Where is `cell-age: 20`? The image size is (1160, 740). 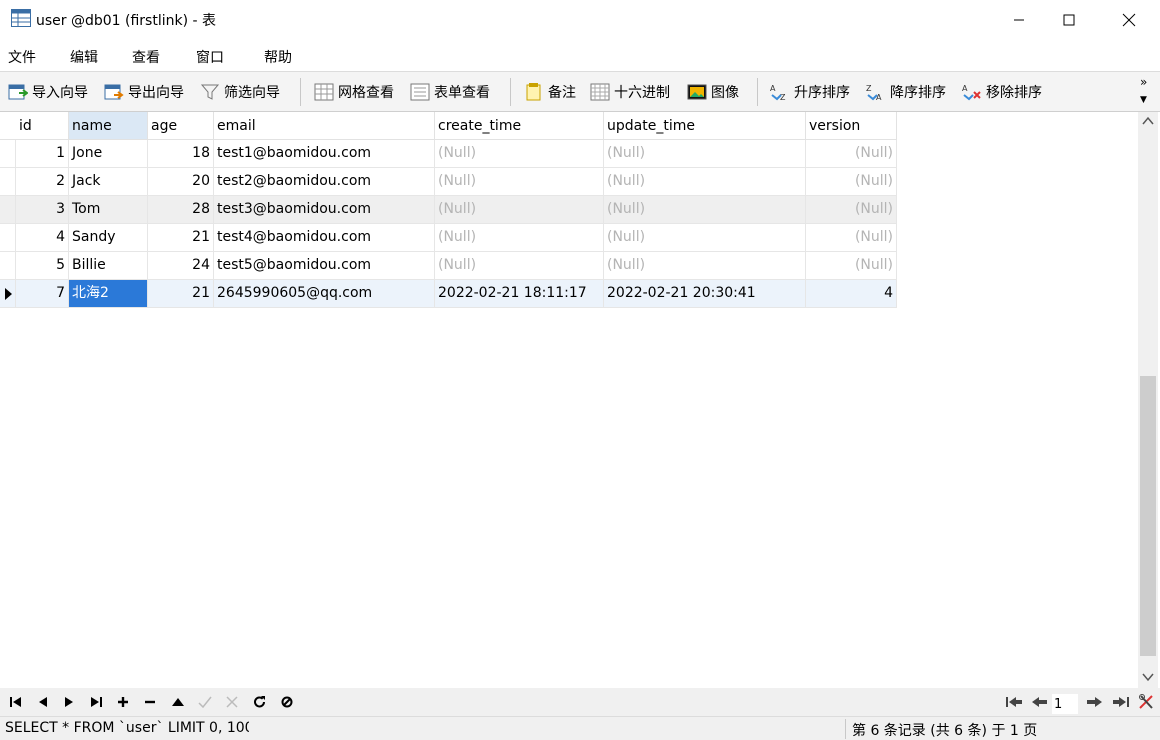
cell-age: 20 is located at coordinates (181, 182).